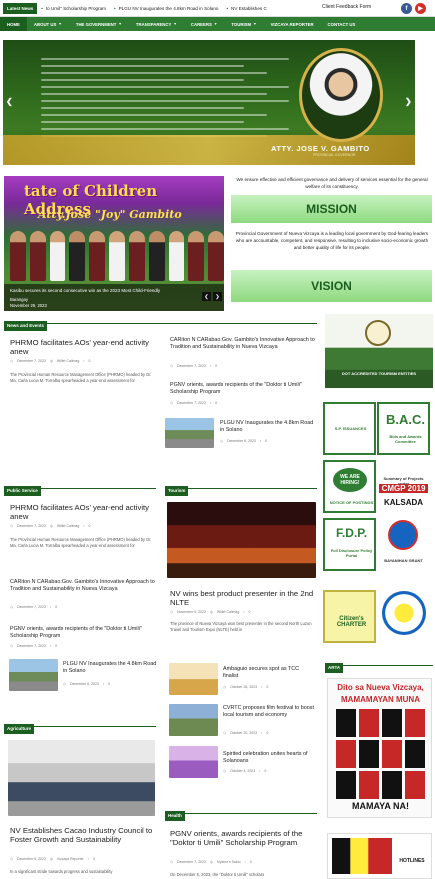  I want to click on section-header-agriculture: Agriculture, so click(80, 725).